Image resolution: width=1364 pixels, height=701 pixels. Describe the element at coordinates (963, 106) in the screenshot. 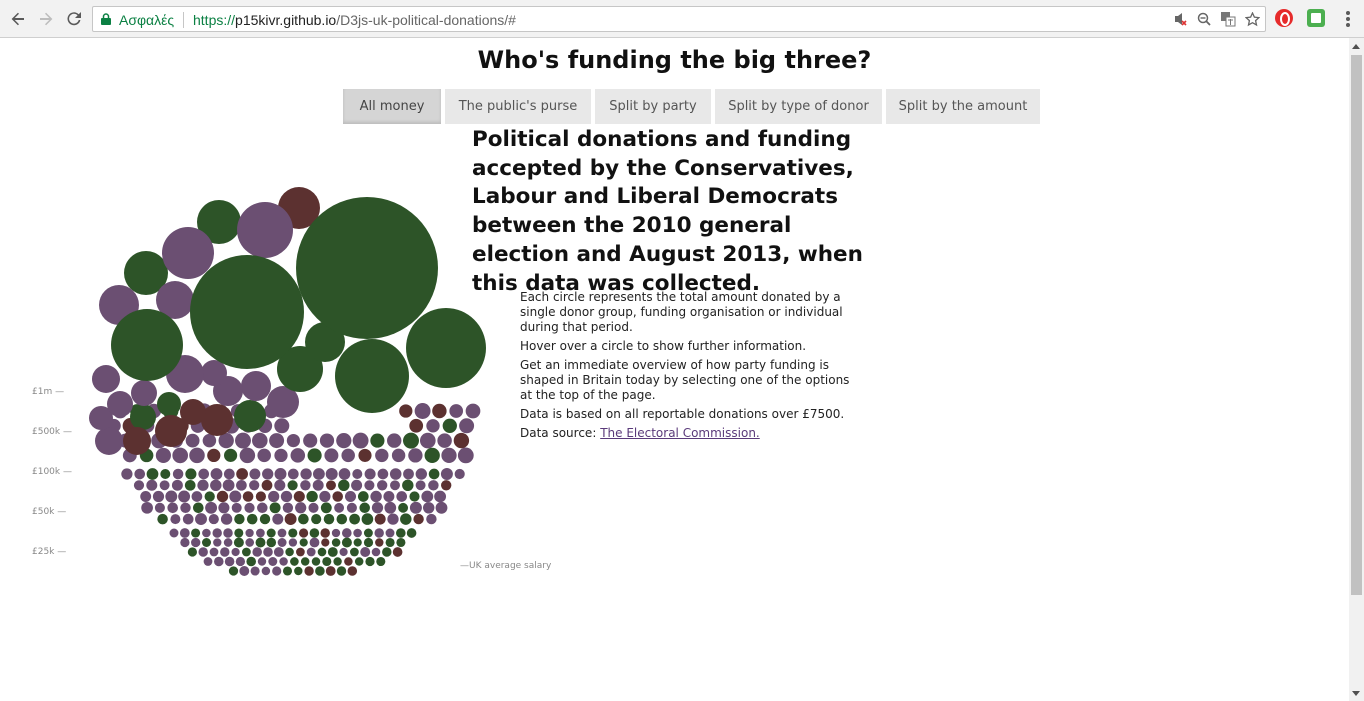

I see `tab-split-by-amount: Split by the amount` at that location.